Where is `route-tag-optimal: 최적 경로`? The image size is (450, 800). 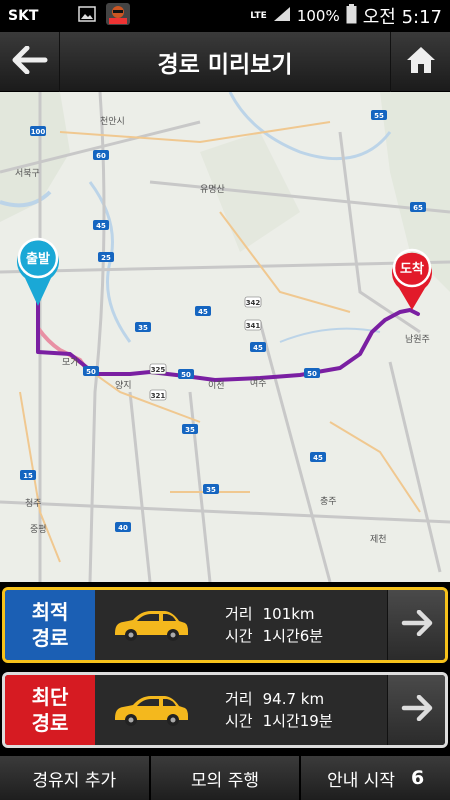 route-tag-optimal: 최적 경로 is located at coordinates (50, 625).